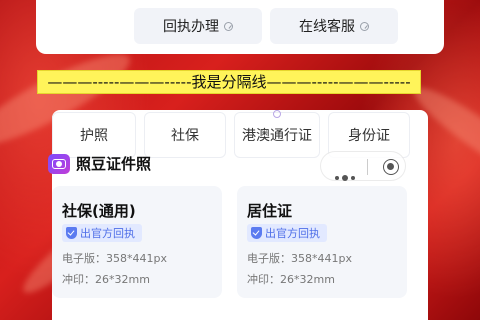  I want to click on online-support-button: 在线客服, so click(334, 26).